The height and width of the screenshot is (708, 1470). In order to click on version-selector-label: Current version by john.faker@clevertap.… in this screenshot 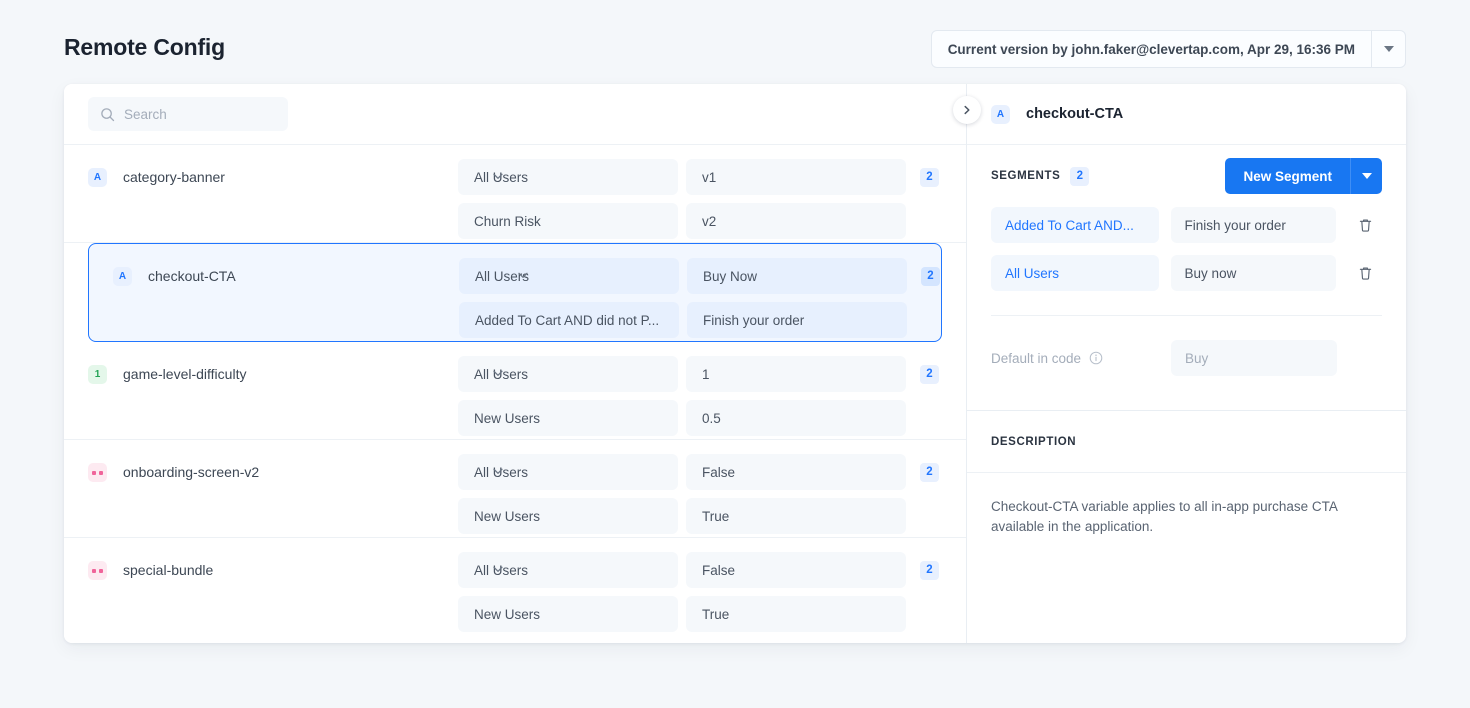, I will do `click(1151, 49)`.